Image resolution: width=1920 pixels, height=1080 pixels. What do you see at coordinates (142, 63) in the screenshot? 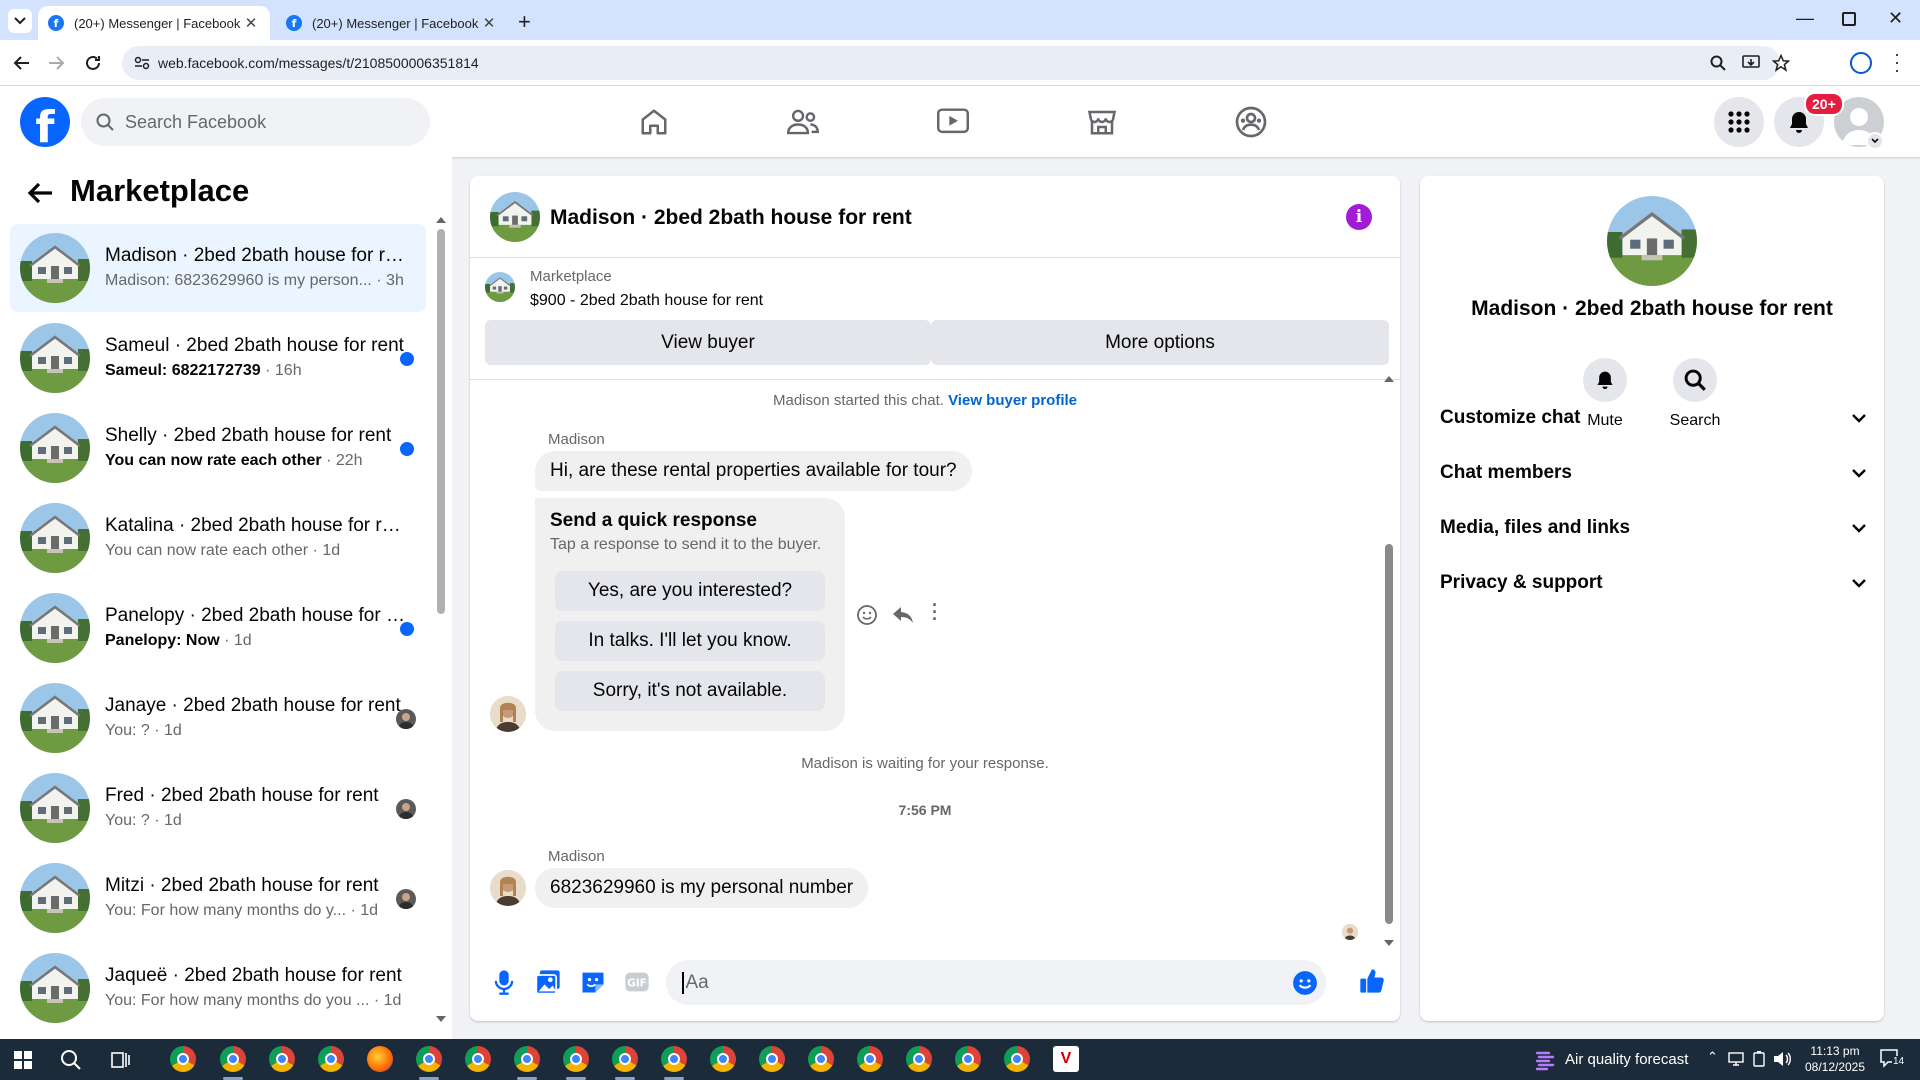
I see `site-info-icon` at bounding box center [142, 63].